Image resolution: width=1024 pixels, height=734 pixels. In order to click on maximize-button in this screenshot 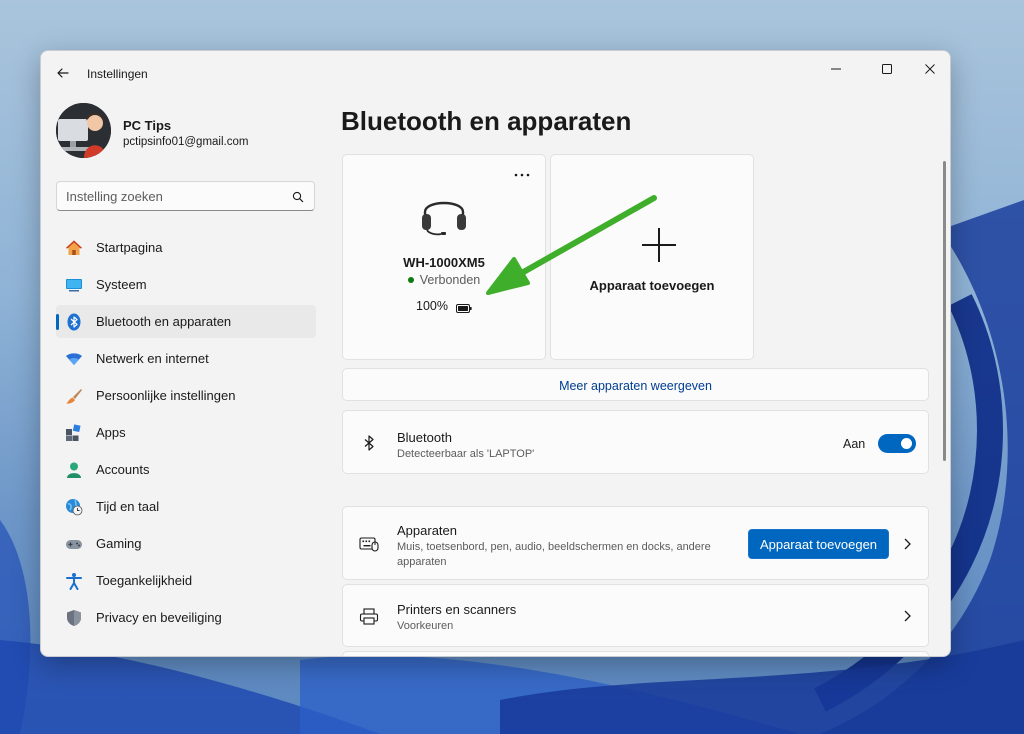, I will do `click(887, 69)`.